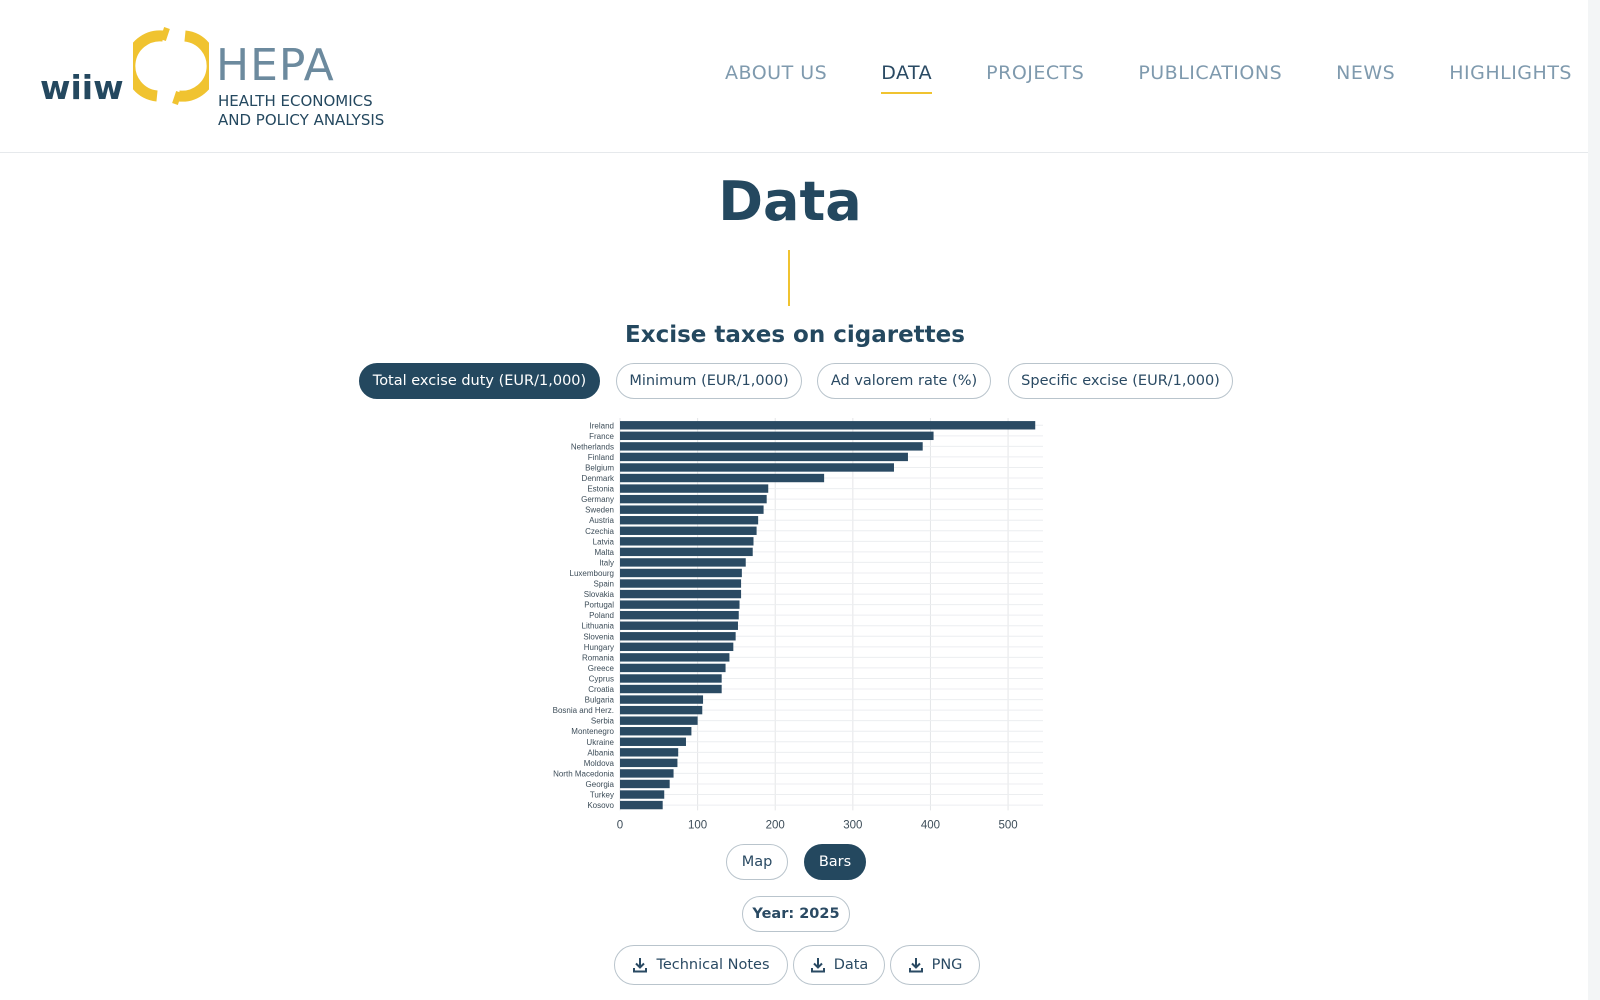 The height and width of the screenshot is (1000, 1600). I want to click on category-label-22: Romania, so click(598, 657).